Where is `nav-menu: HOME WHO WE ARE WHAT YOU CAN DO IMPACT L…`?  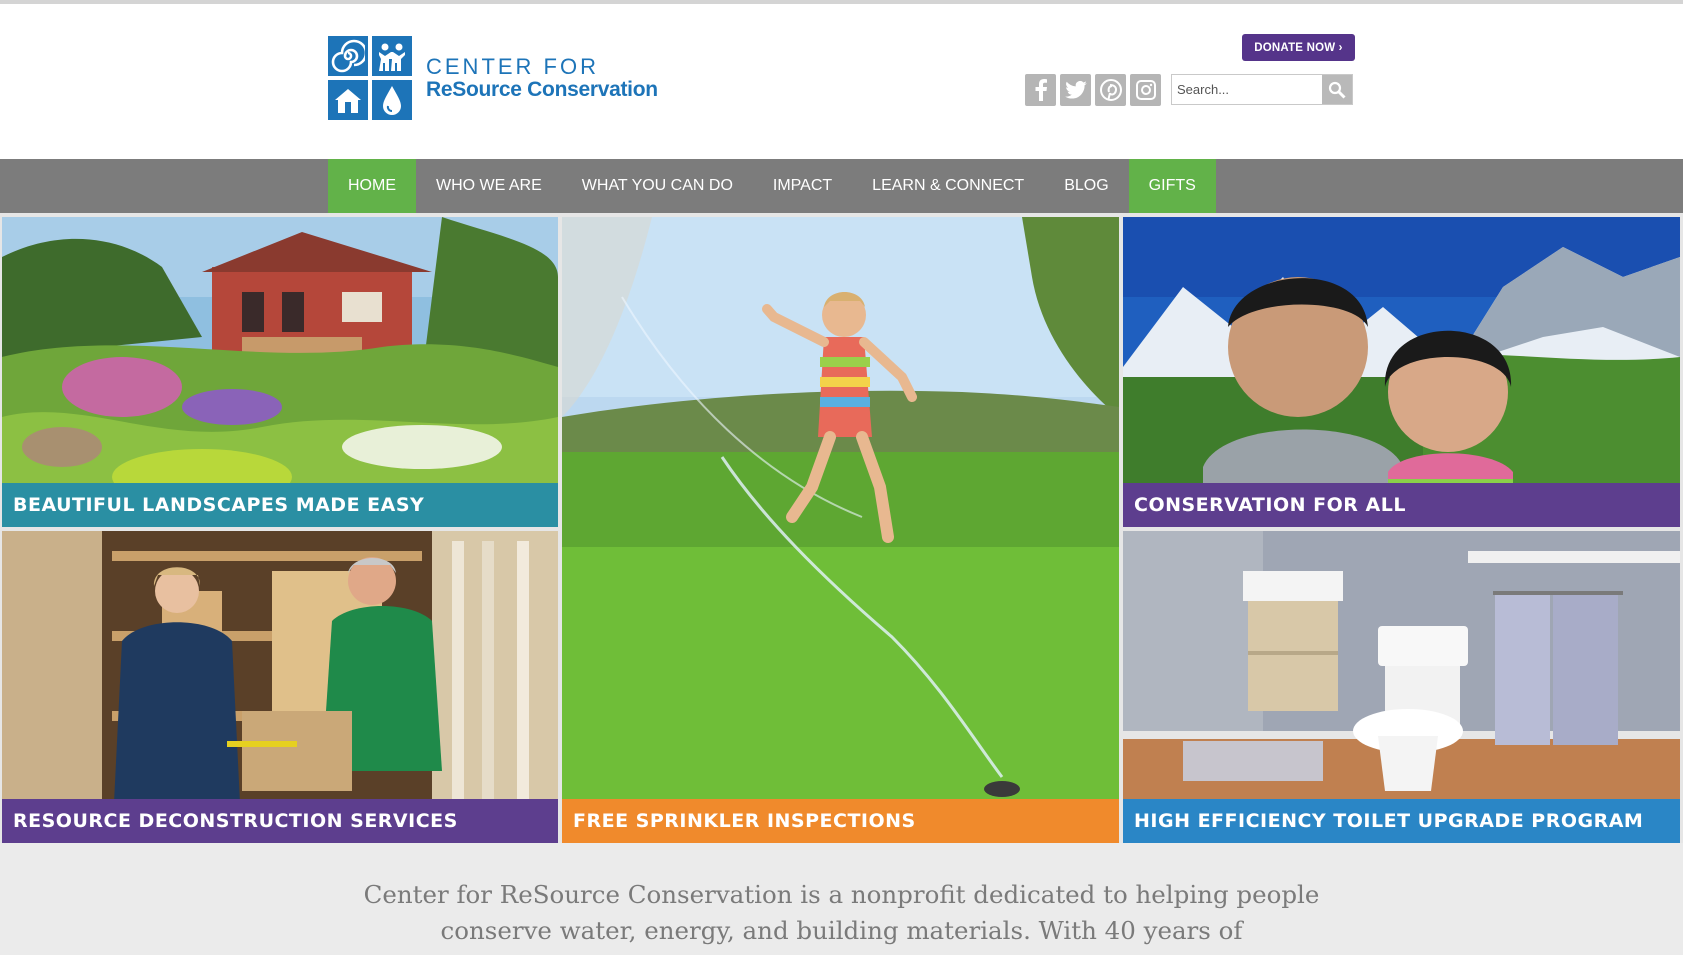 nav-menu: HOME WHO WE ARE WHAT YOU CAN DO IMPACT L… is located at coordinates (772, 186).